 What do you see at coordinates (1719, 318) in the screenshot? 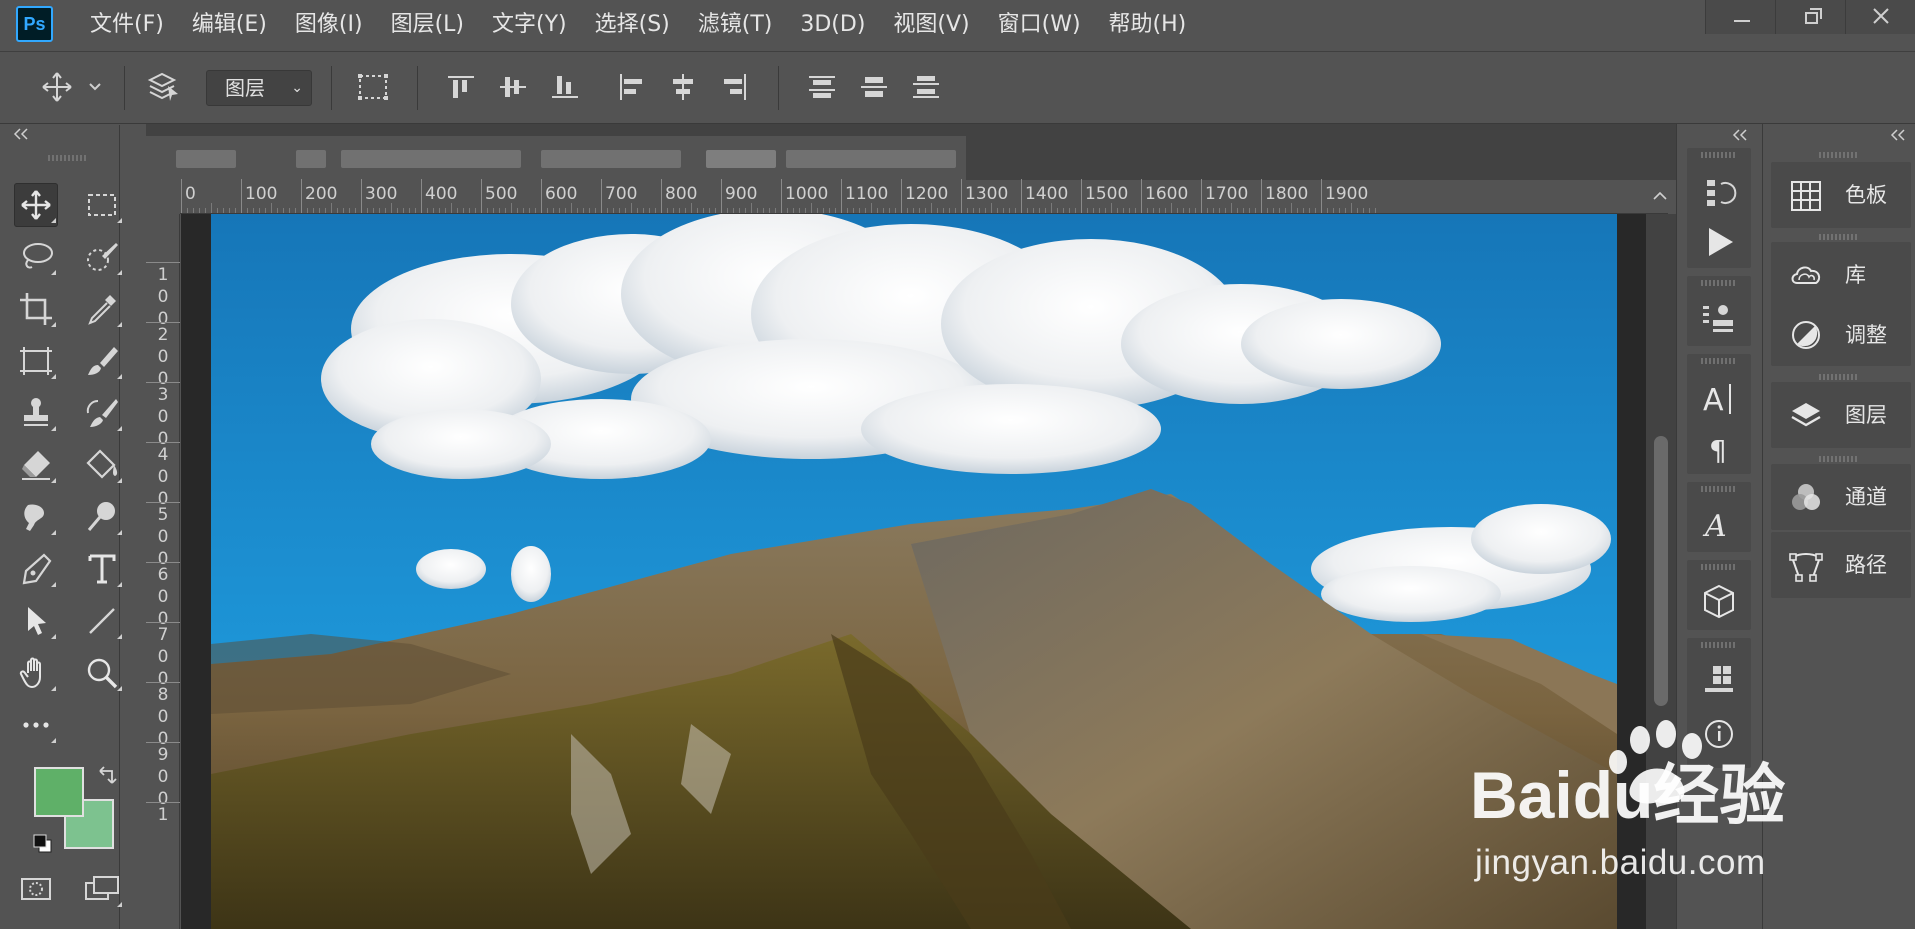
I see `properties-panel-button` at bounding box center [1719, 318].